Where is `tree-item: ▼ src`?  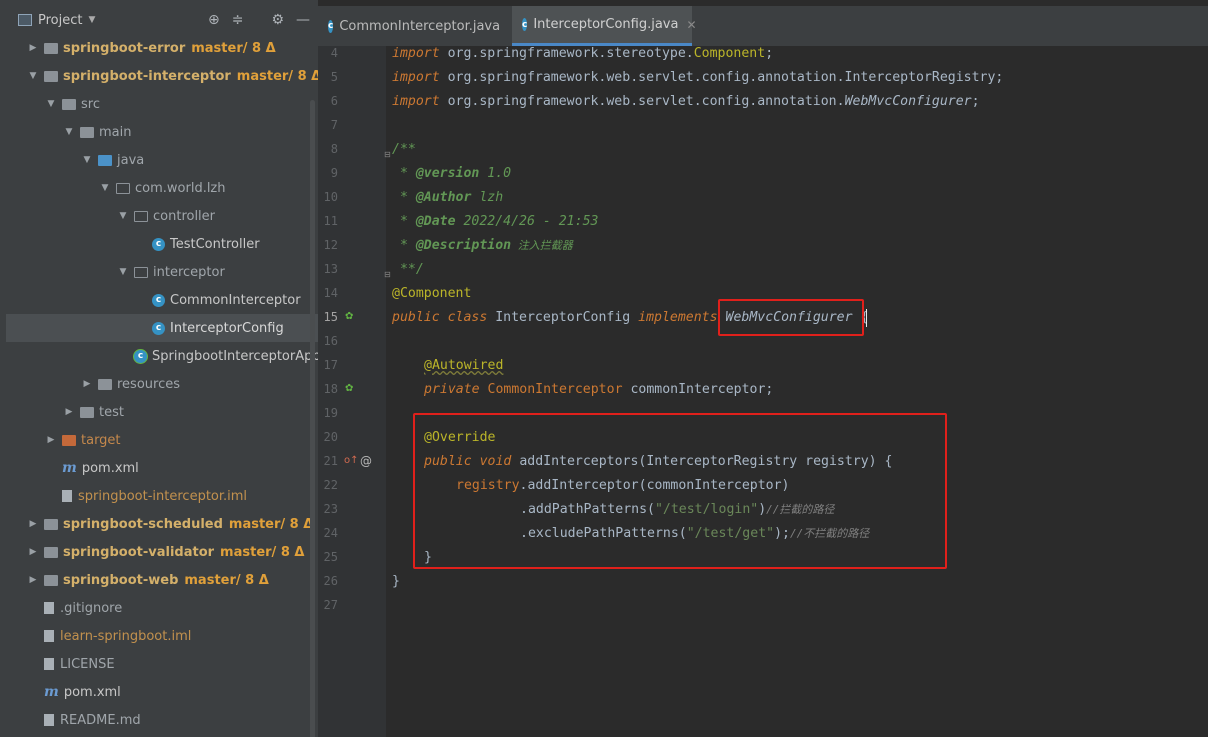
tree-item: ▼ src is located at coordinates (162, 104).